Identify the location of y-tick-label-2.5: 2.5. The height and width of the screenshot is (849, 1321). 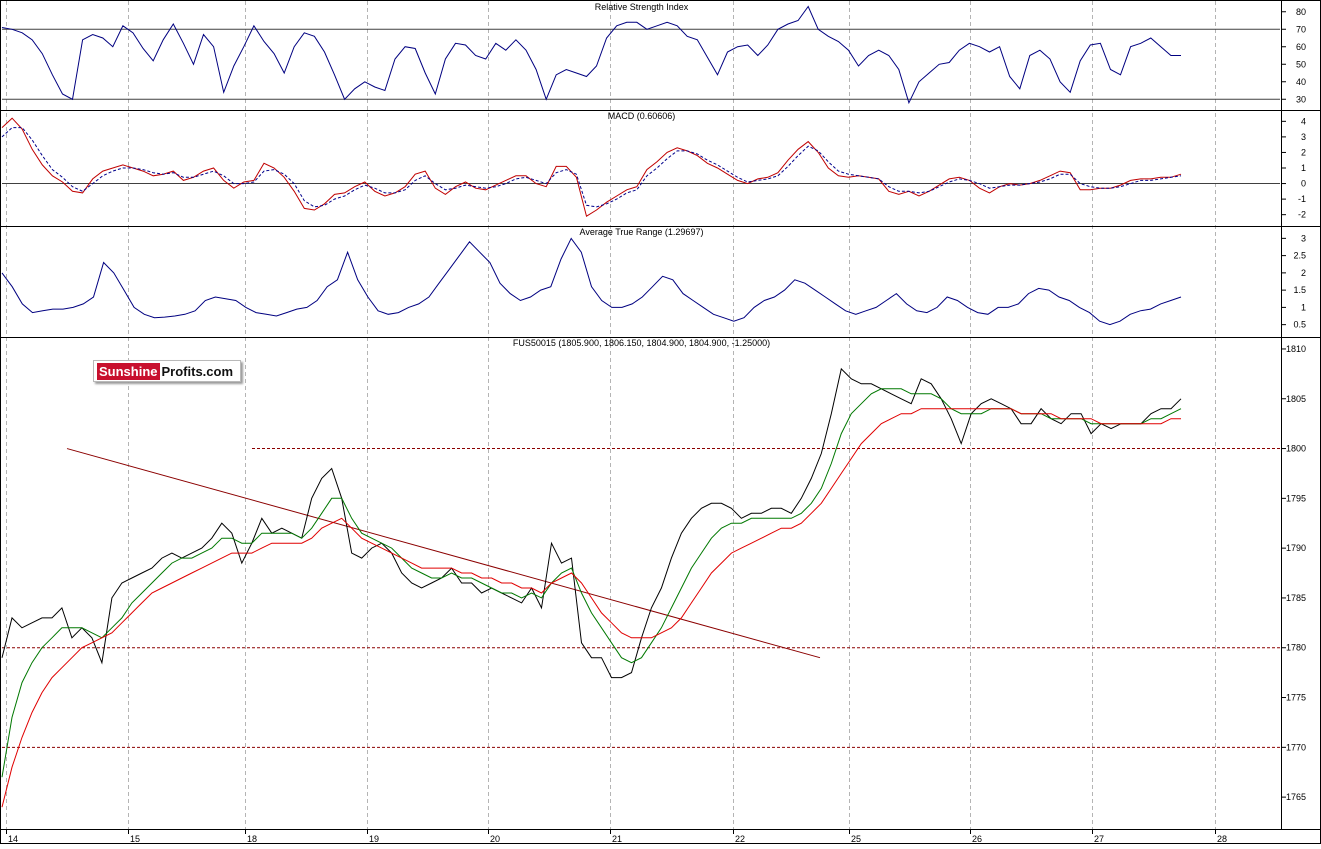
(1299, 256).